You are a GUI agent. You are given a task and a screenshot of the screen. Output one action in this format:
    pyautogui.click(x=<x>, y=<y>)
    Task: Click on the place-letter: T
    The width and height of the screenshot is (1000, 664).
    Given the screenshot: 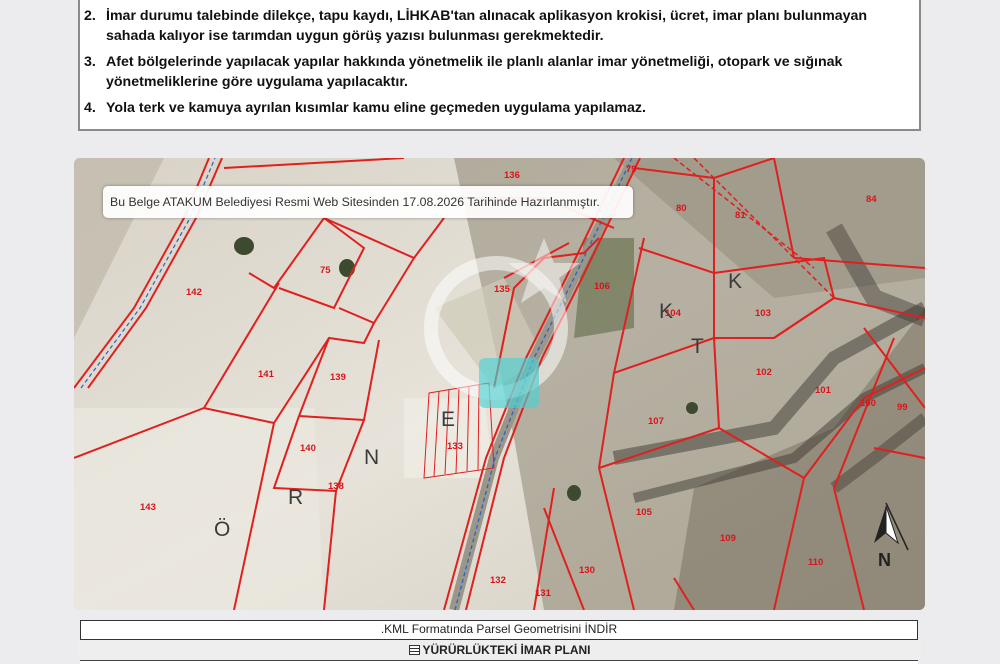 What is the action you would take?
    pyautogui.click(x=697, y=346)
    